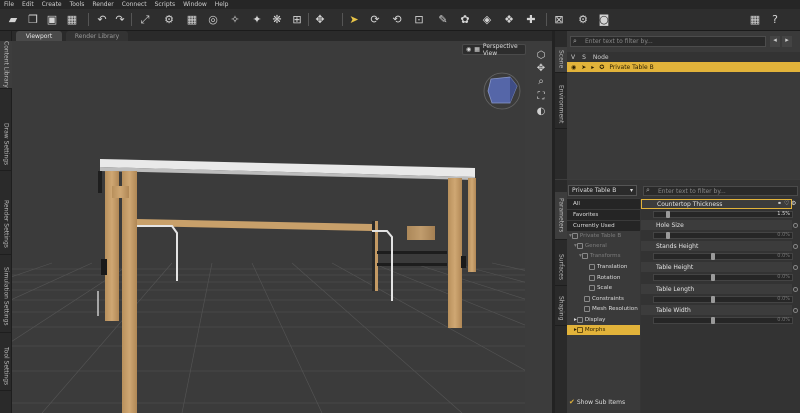  What do you see at coordinates (573, 57) in the screenshot?
I see `col-visible: V` at bounding box center [573, 57].